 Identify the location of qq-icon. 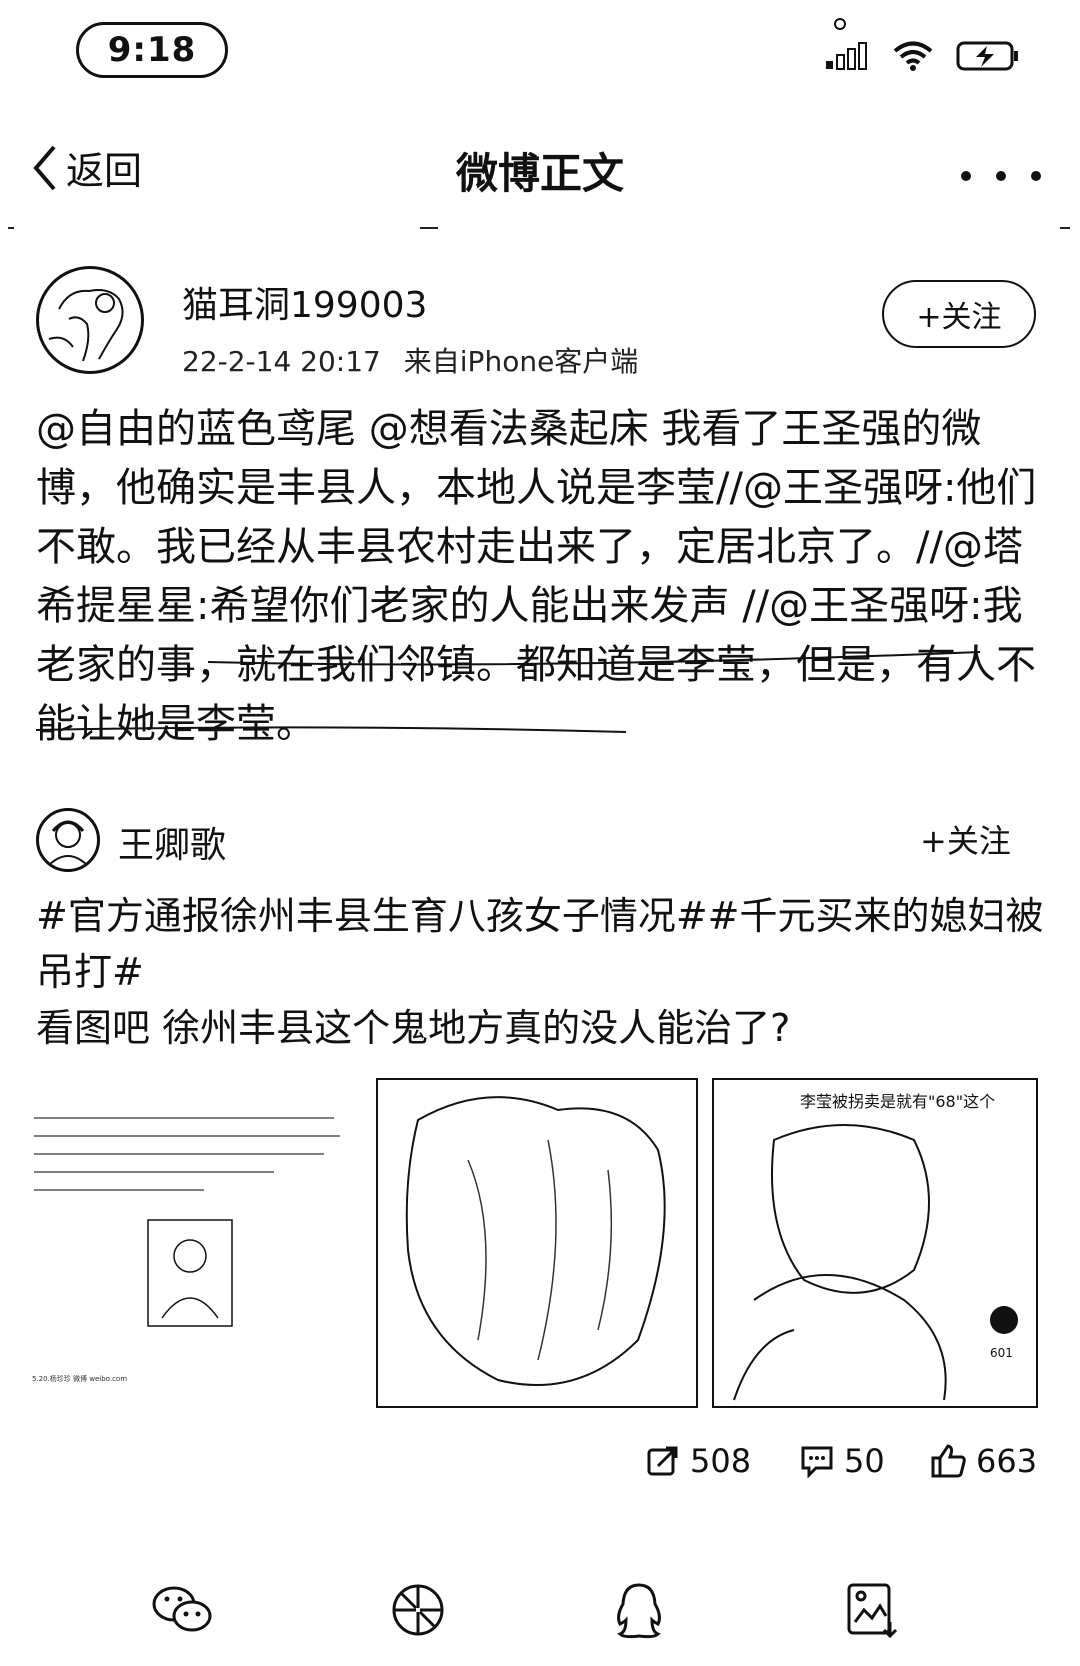
(639, 1611).